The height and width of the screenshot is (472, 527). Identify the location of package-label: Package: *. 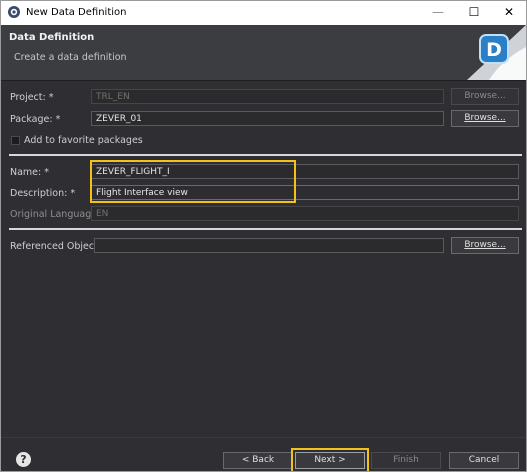
(35, 119).